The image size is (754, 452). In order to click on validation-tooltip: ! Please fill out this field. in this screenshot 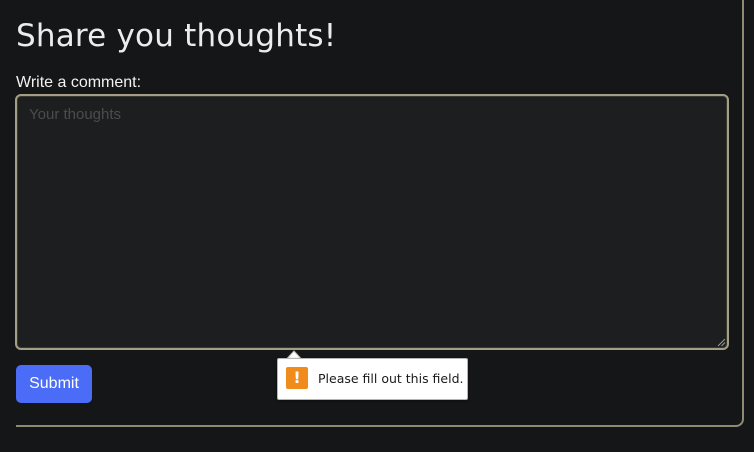, I will do `click(372, 379)`.